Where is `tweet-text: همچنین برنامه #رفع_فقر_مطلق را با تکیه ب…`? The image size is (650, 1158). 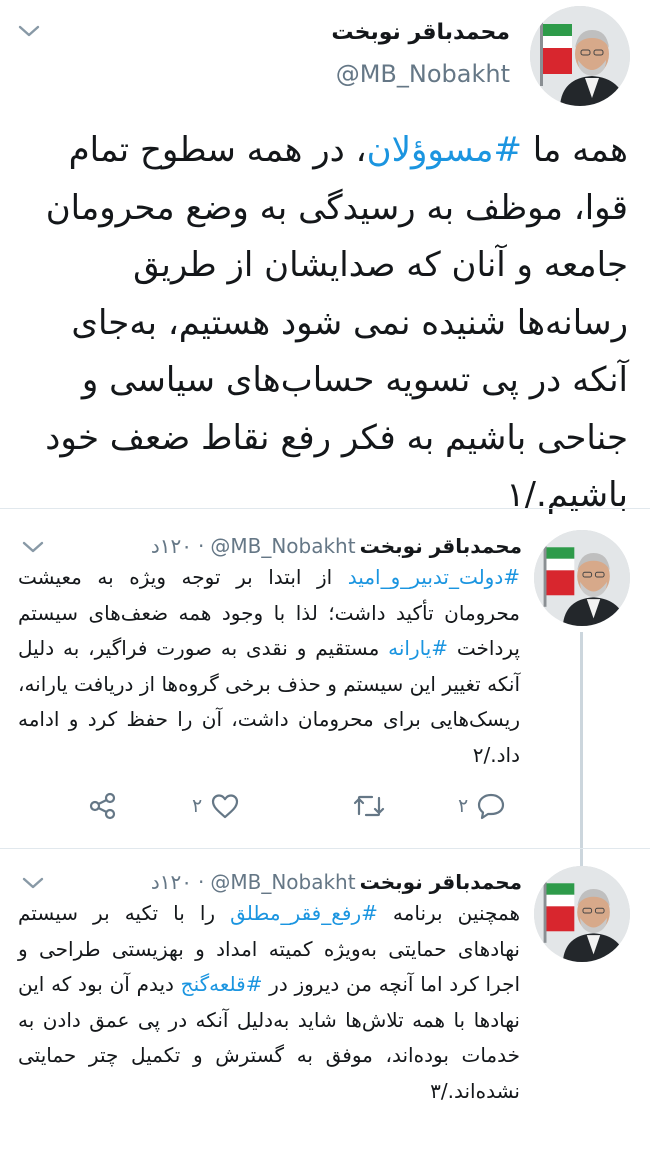 tweet-text: همچنین برنامه #رفع_فقر_مطلق را با تکیه ب… is located at coordinates (269, 1002).